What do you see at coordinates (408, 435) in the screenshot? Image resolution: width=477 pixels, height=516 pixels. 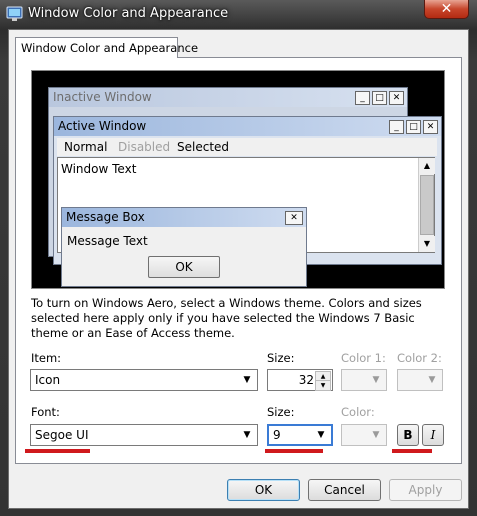 I see `bold-button: B` at bounding box center [408, 435].